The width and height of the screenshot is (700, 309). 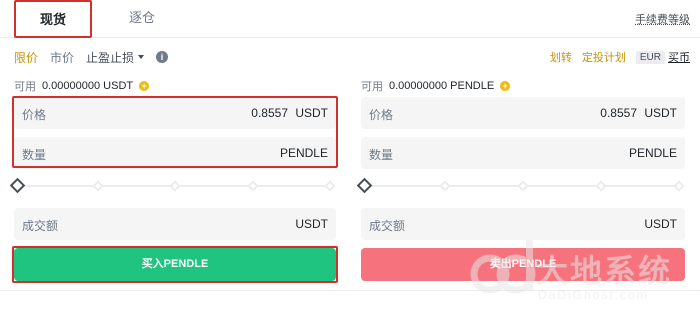 I want to click on buy-button: 买入PENDLE, so click(x=175, y=264).